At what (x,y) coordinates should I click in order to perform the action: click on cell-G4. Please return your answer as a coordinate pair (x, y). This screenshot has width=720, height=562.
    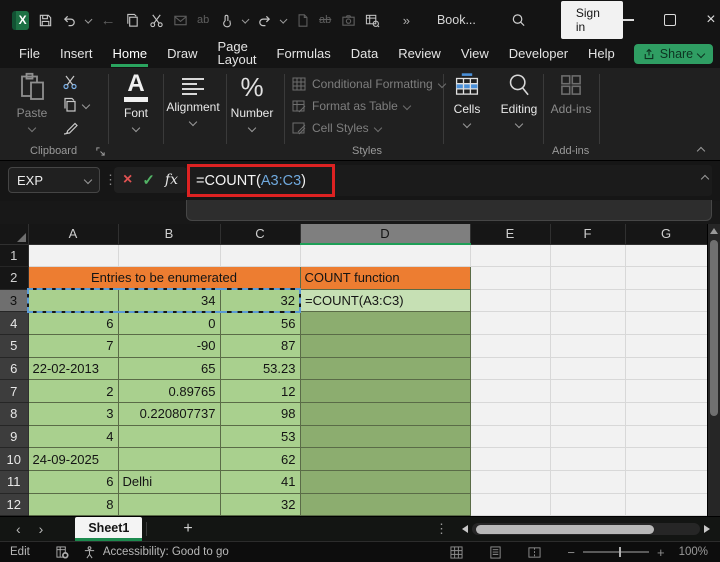
    Looking at the image, I should click on (666, 323).